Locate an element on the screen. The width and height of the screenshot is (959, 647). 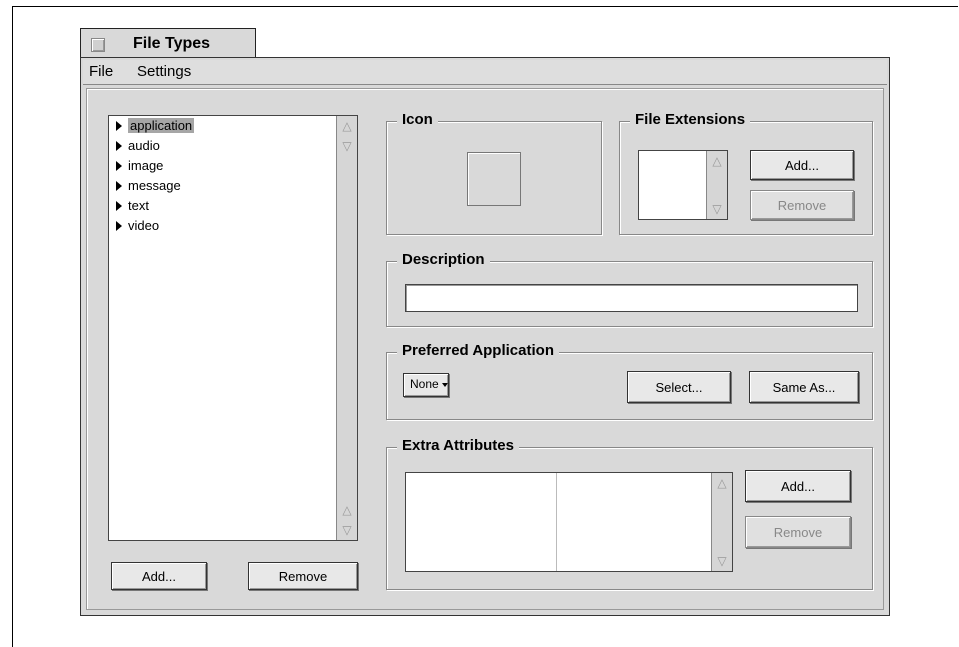
file-extensions-group: File Extensions △ ▽ Add... Remove is located at coordinates (746, 173).